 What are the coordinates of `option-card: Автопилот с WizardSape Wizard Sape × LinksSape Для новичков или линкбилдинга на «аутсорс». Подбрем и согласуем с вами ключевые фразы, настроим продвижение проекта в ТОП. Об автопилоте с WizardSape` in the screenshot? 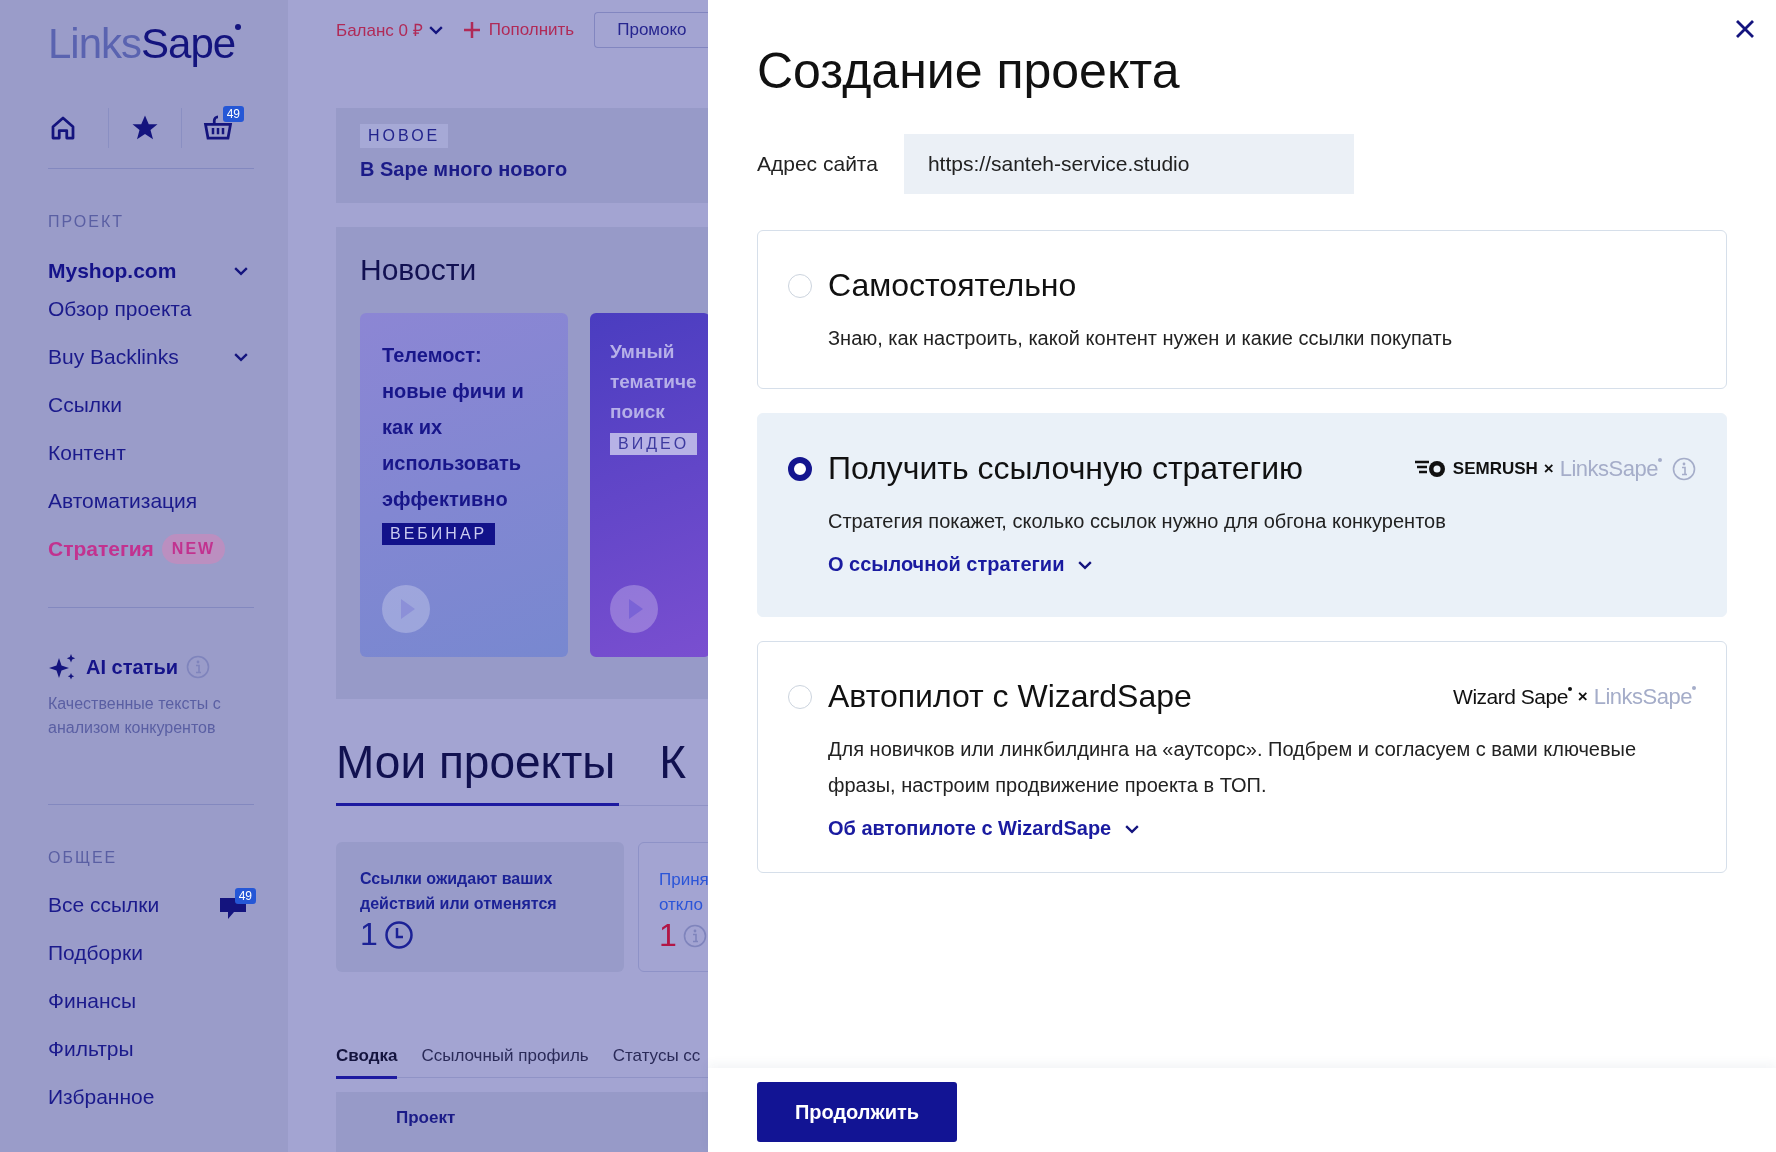 It's located at (1242, 757).